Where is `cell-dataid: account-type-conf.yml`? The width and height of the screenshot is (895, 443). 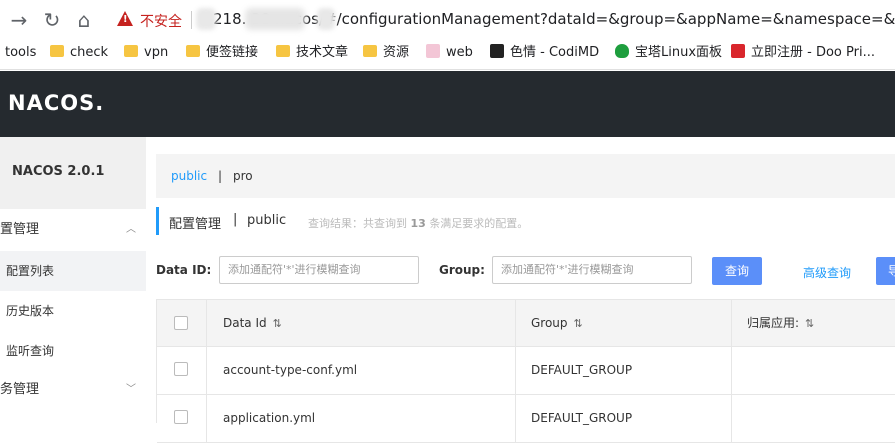 cell-dataid: account-type-conf.yml is located at coordinates (361, 371).